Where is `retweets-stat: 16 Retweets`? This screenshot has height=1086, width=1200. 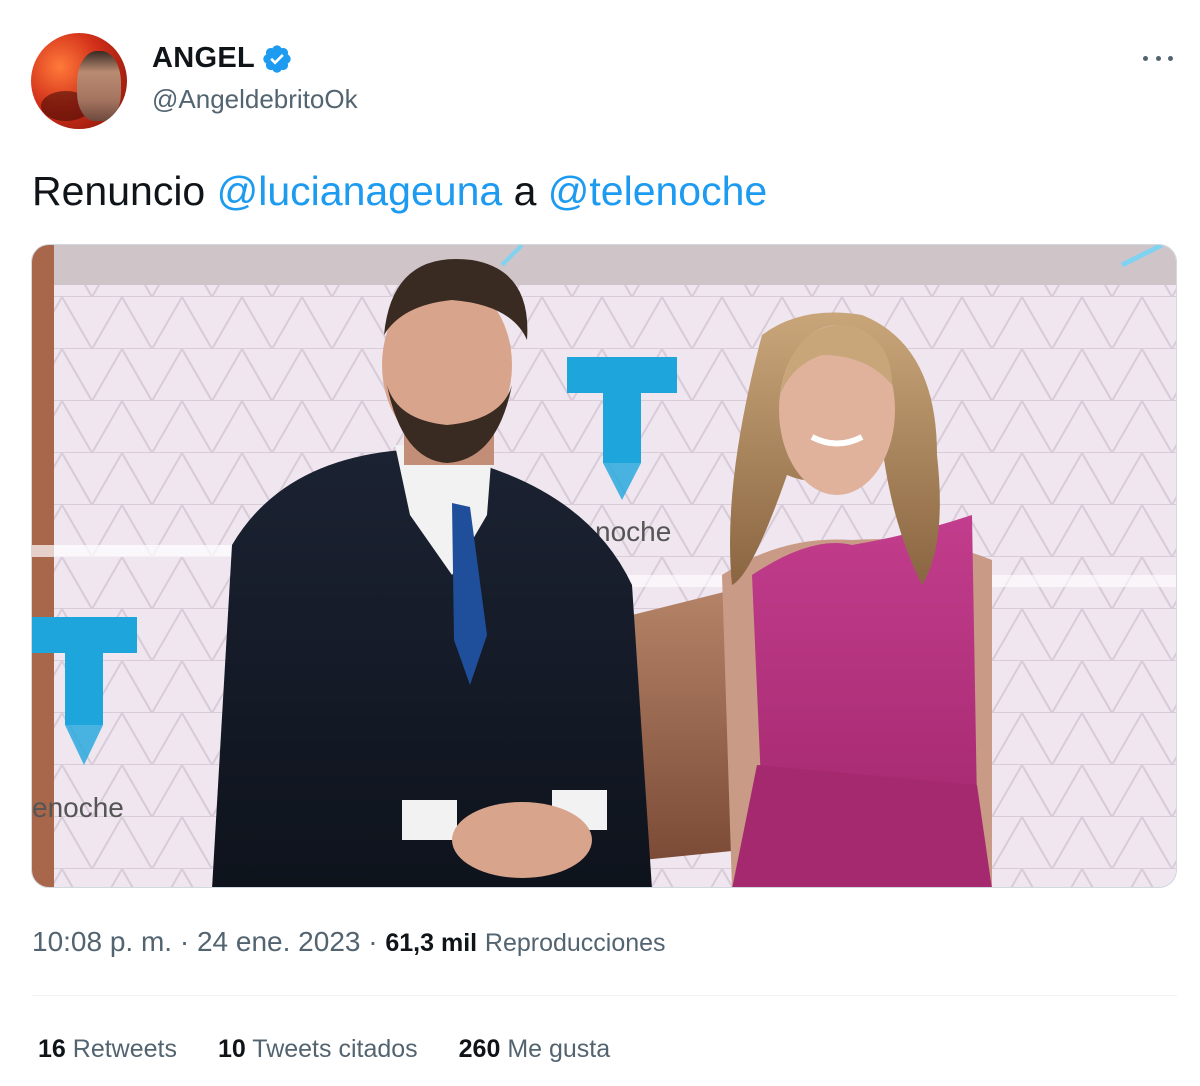 retweets-stat: 16 Retweets is located at coordinates (107, 1049).